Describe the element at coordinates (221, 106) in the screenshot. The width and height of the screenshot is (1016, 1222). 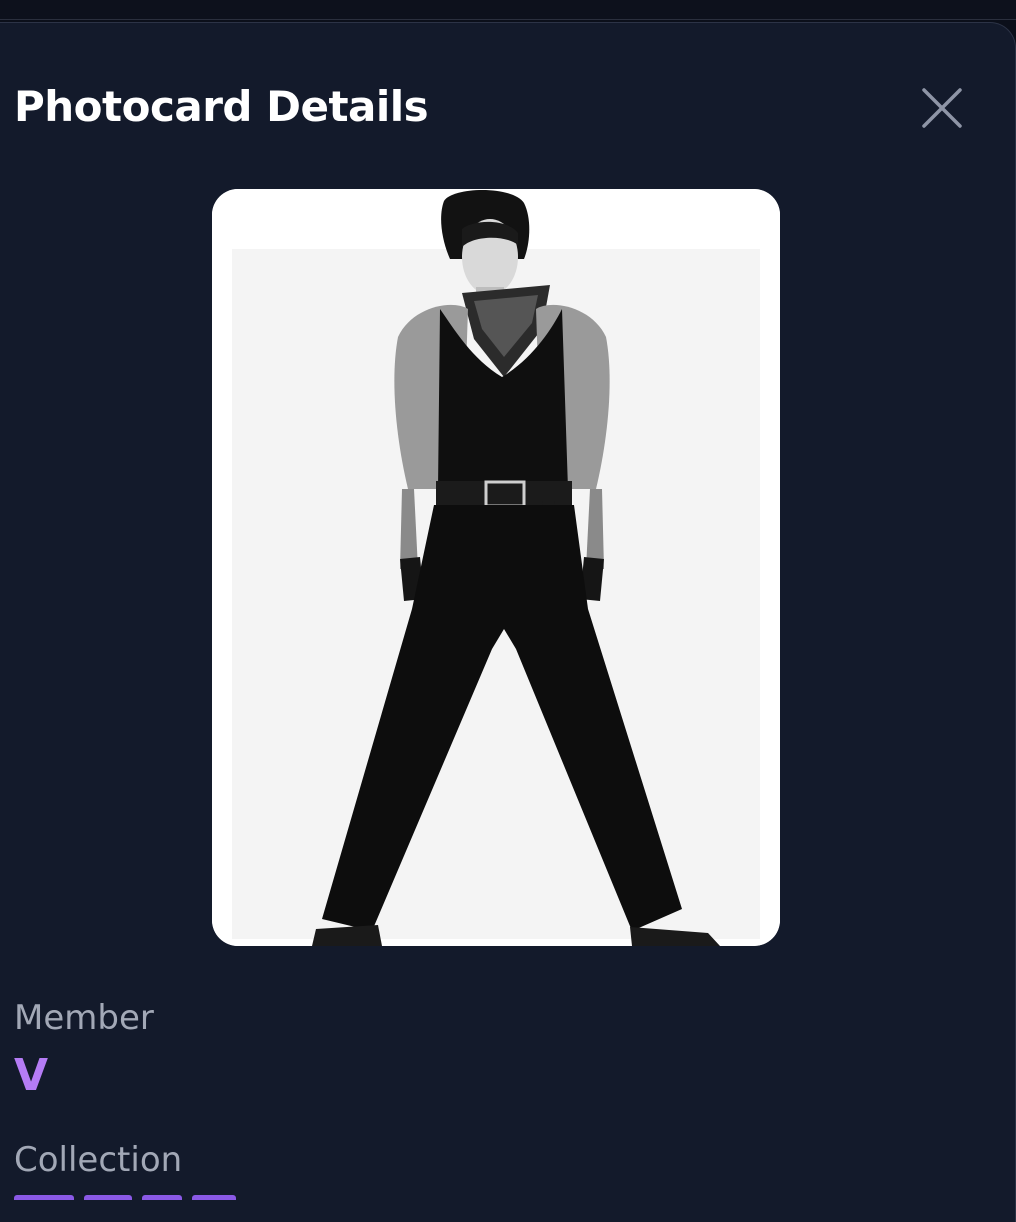
I see `modal-title: Photocard Details` at that location.